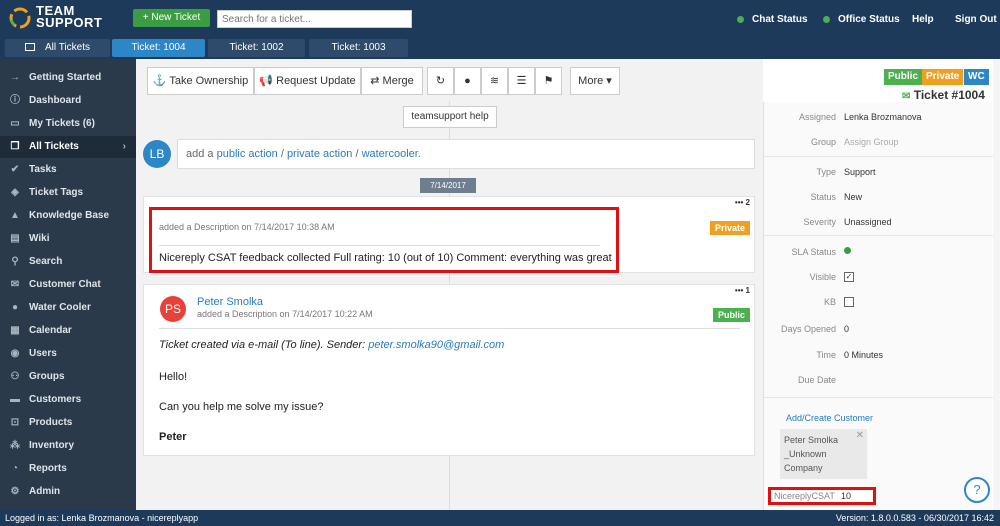 Image resolution: width=1000 pixels, height=526 pixels. I want to click on office-status: Office Status, so click(861, 19).